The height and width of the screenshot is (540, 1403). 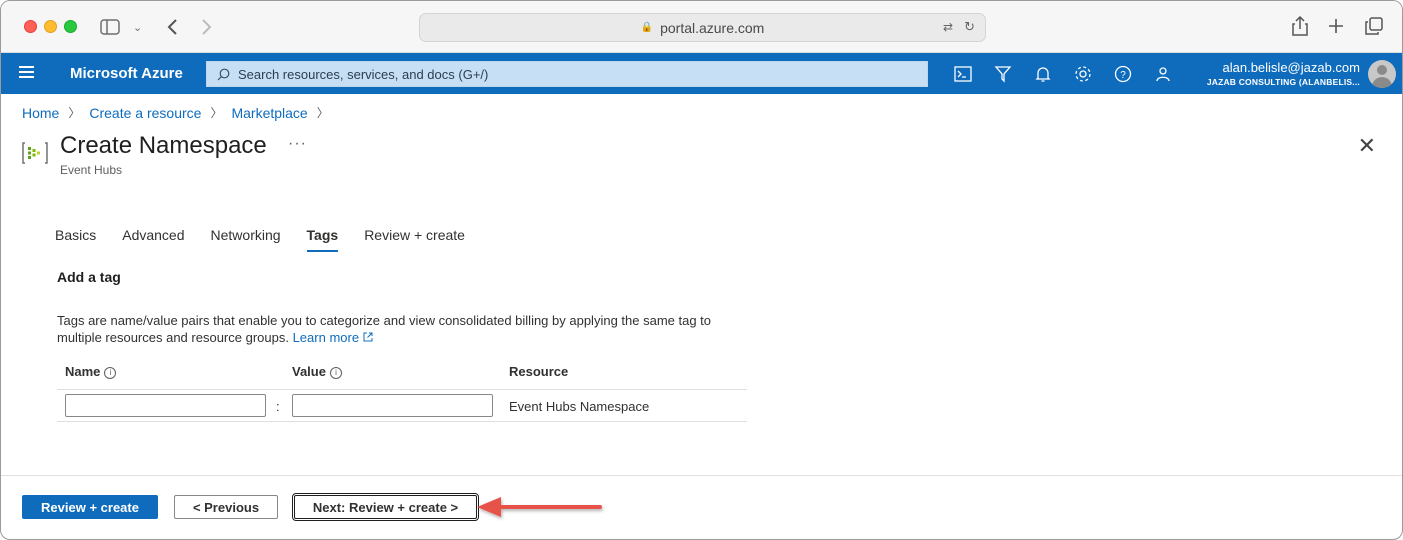 I want to click on tab-basics: Basics, so click(x=75, y=239).